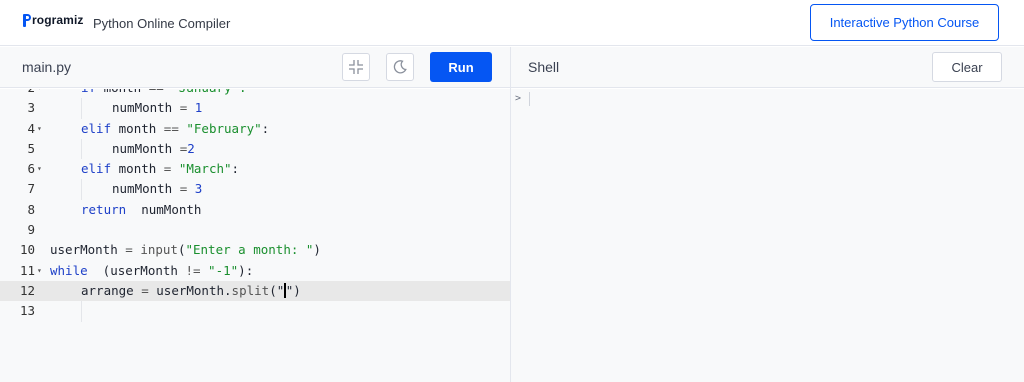  Describe the element at coordinates (255, 230) in the screenshot. I see `code-line: 9` at that location.